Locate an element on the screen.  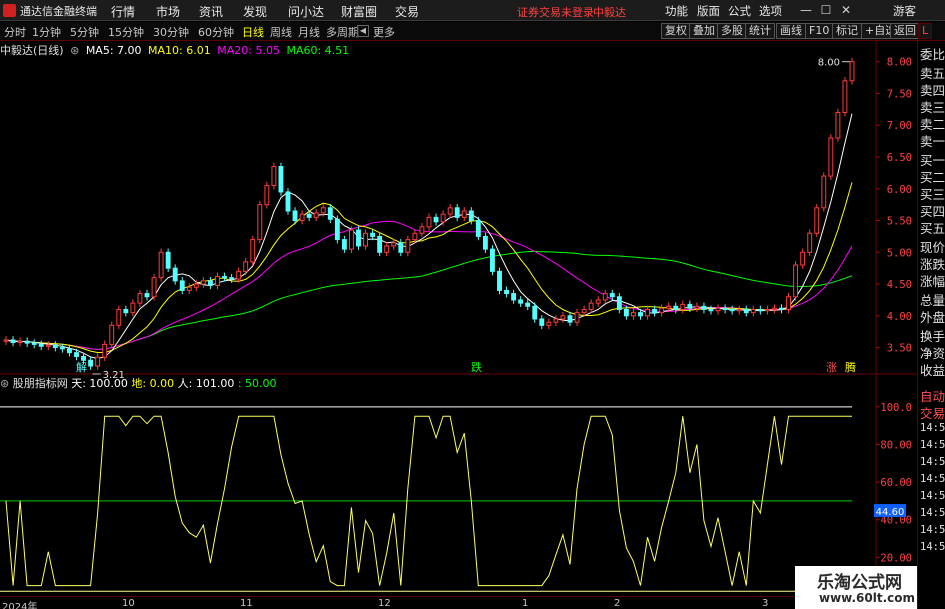
period-month: 月线 is located at coordinates (309, 32).